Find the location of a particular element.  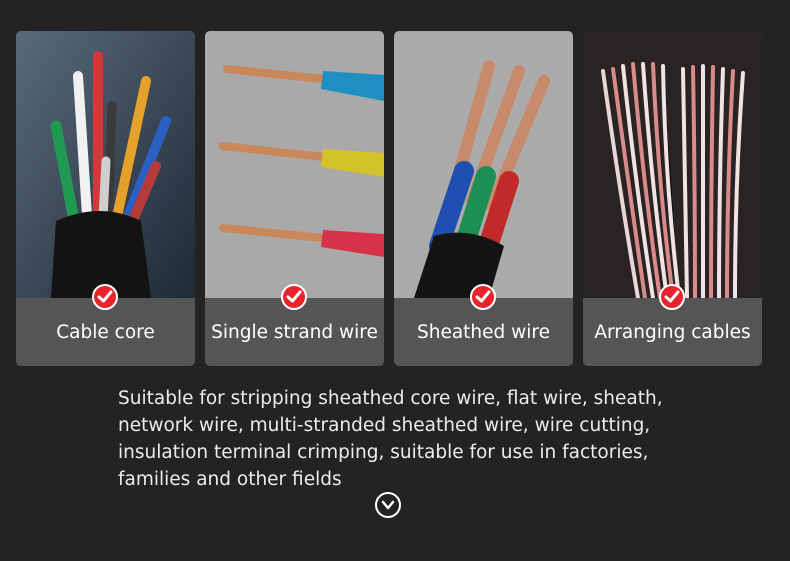

product-card-cable-core: Cable core is located at coordinates (105, 198).